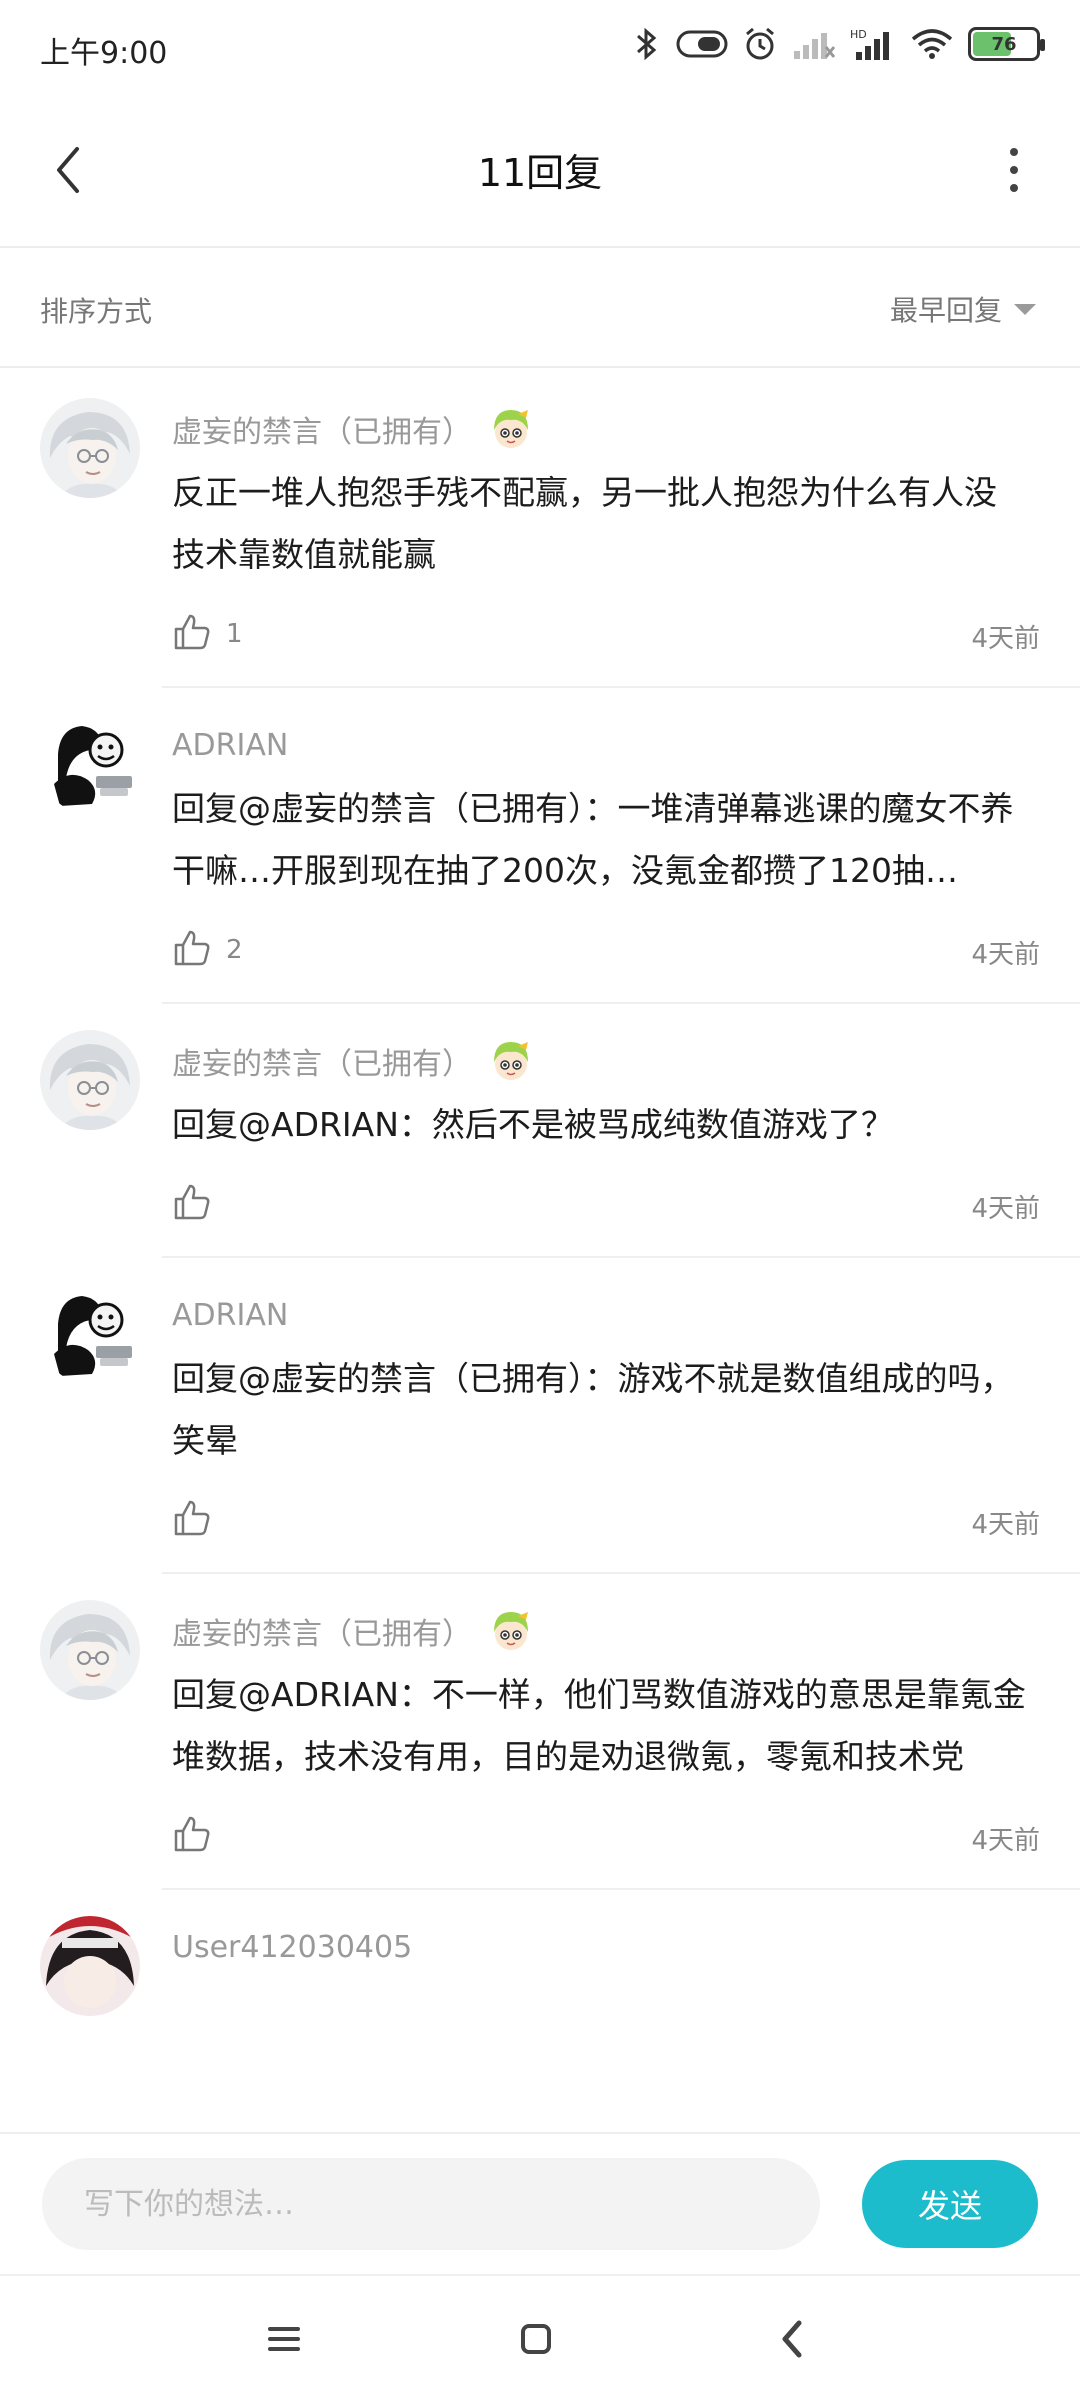 The height and width of the screenshot is (2400, 1080). I want to click on battery-level: 76, so click(1004, 44).